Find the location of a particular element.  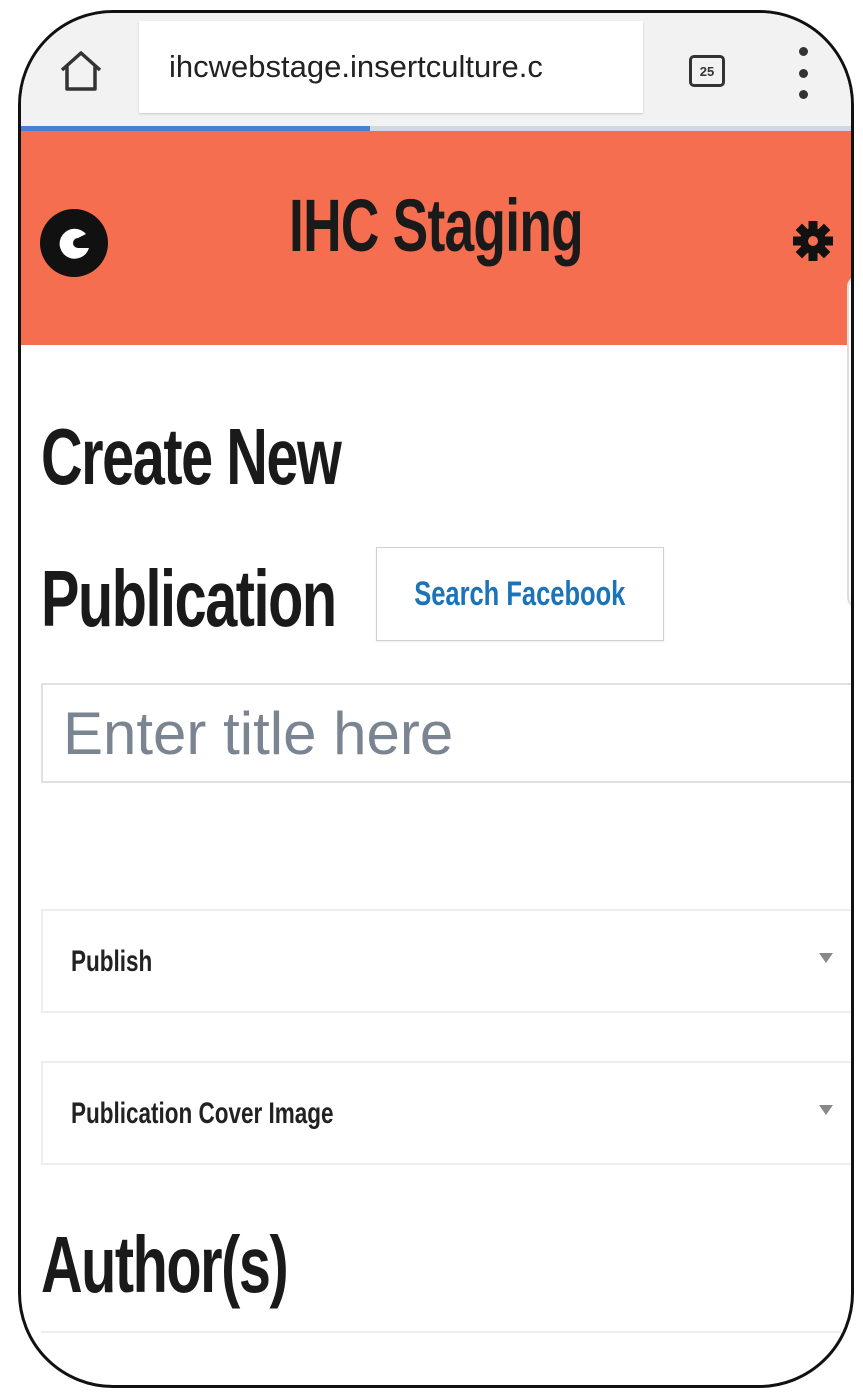

address-bar: ihcwebstage.insertculture.c is located at coordinates (391, 67).